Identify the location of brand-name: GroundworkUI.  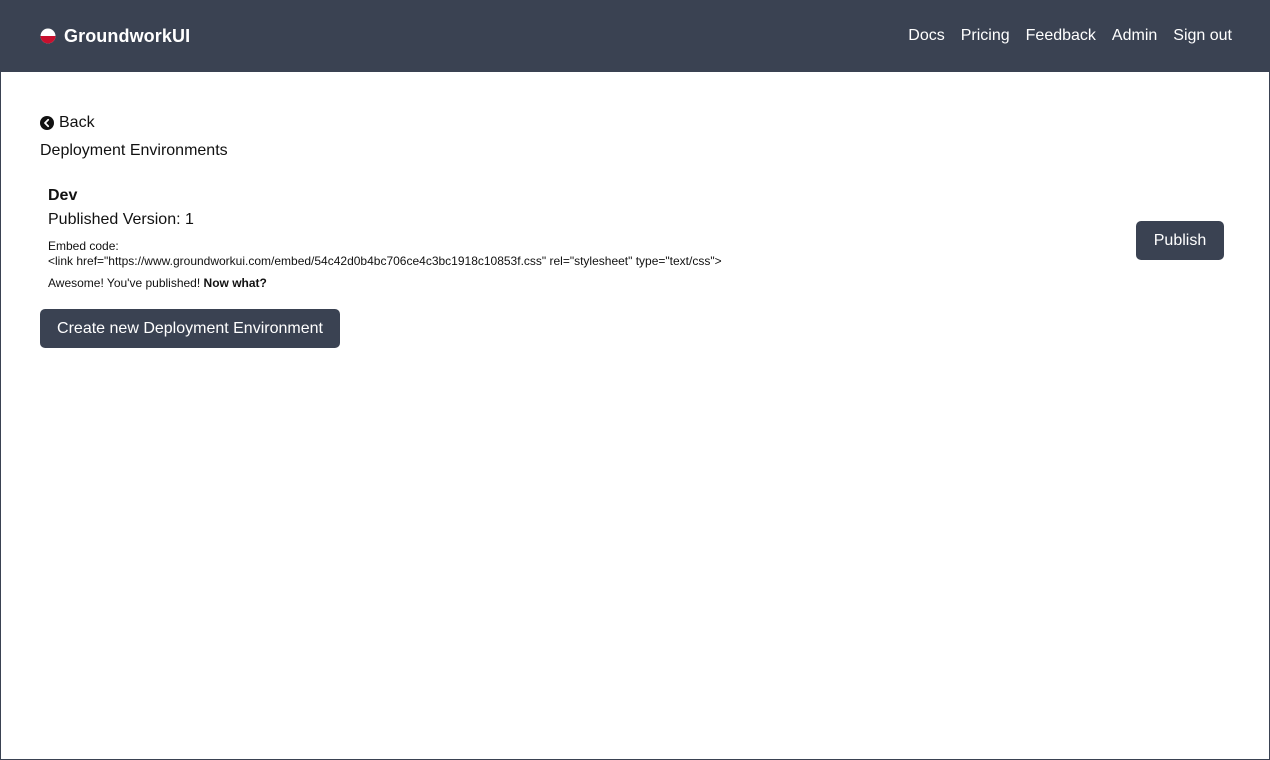
(127, 35).